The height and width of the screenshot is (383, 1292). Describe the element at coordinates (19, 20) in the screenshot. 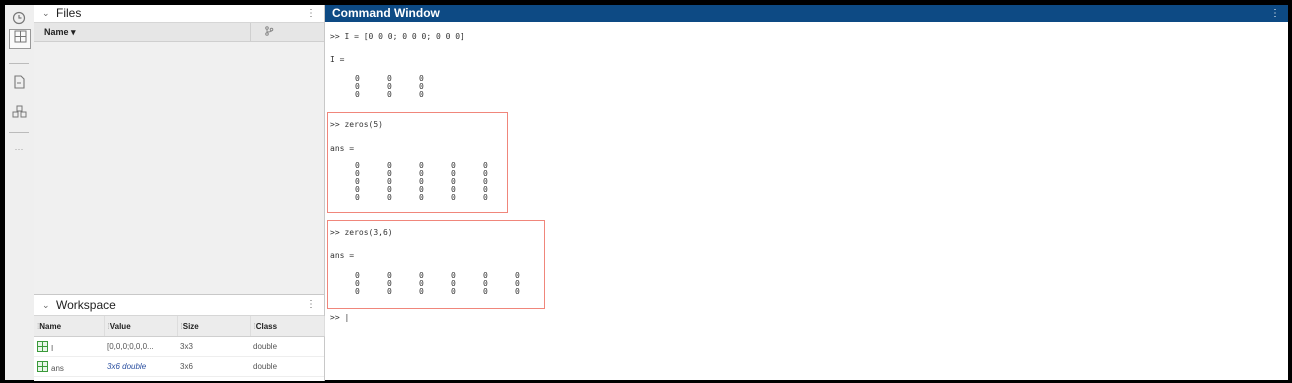

I see `history-icon` at that location.